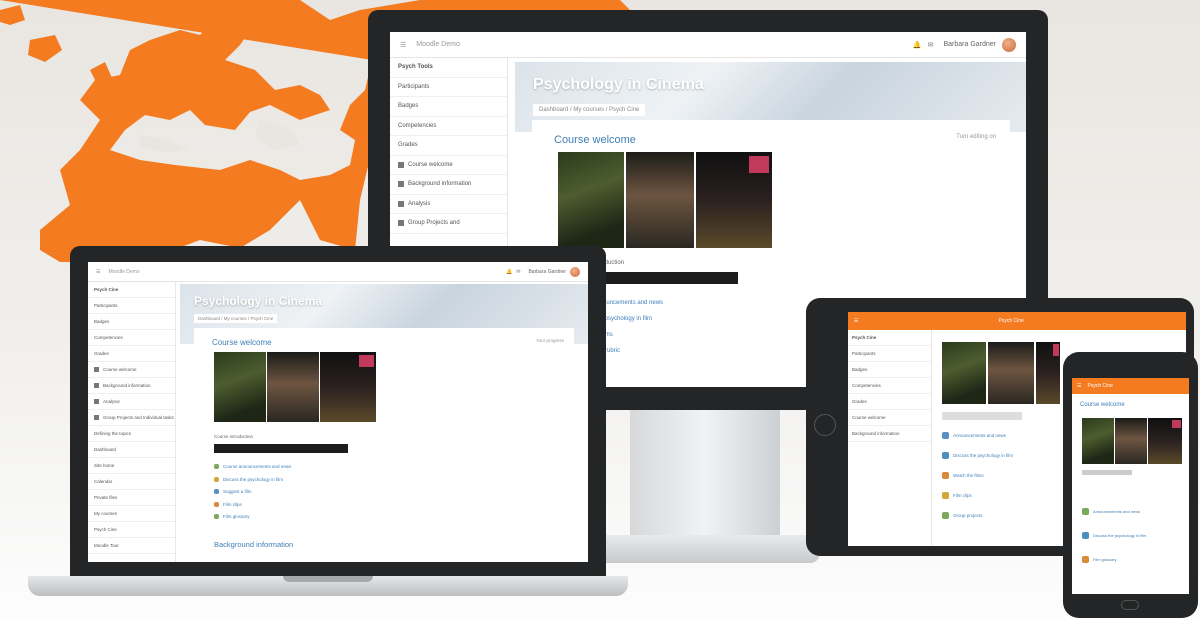  I want to click on edit-settings-link: Turn editing on, so click(976, 137).